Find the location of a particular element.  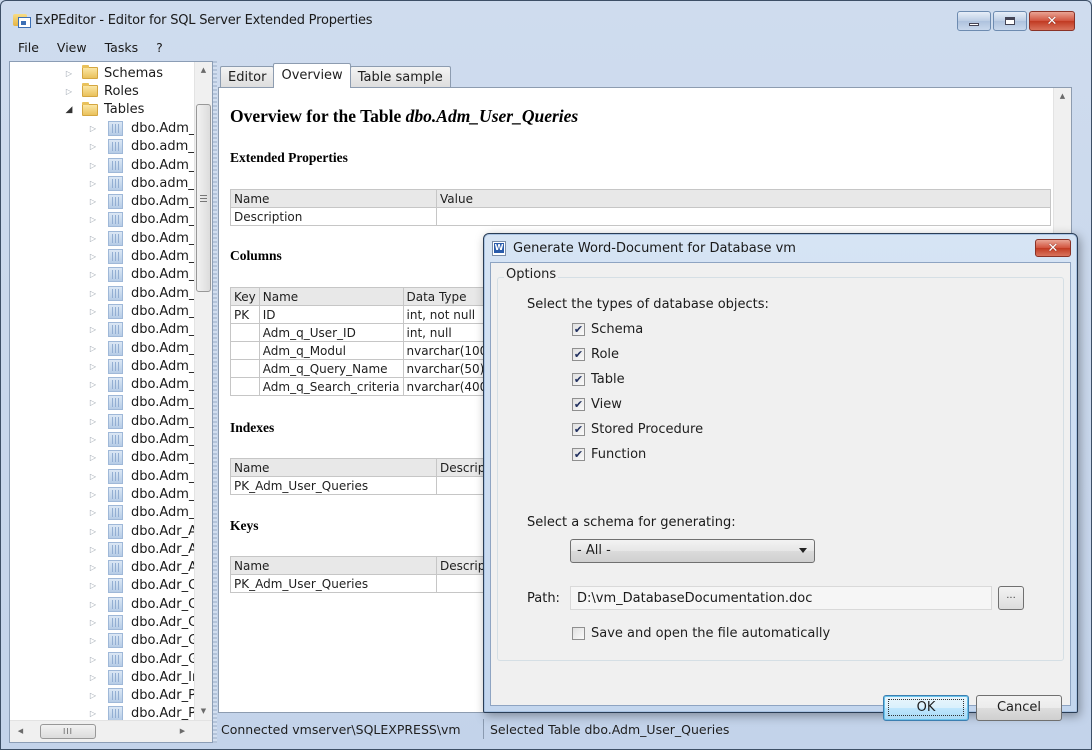

tree-item-table: ▷ dbo.adm_I is located at coordinates (141, 146).